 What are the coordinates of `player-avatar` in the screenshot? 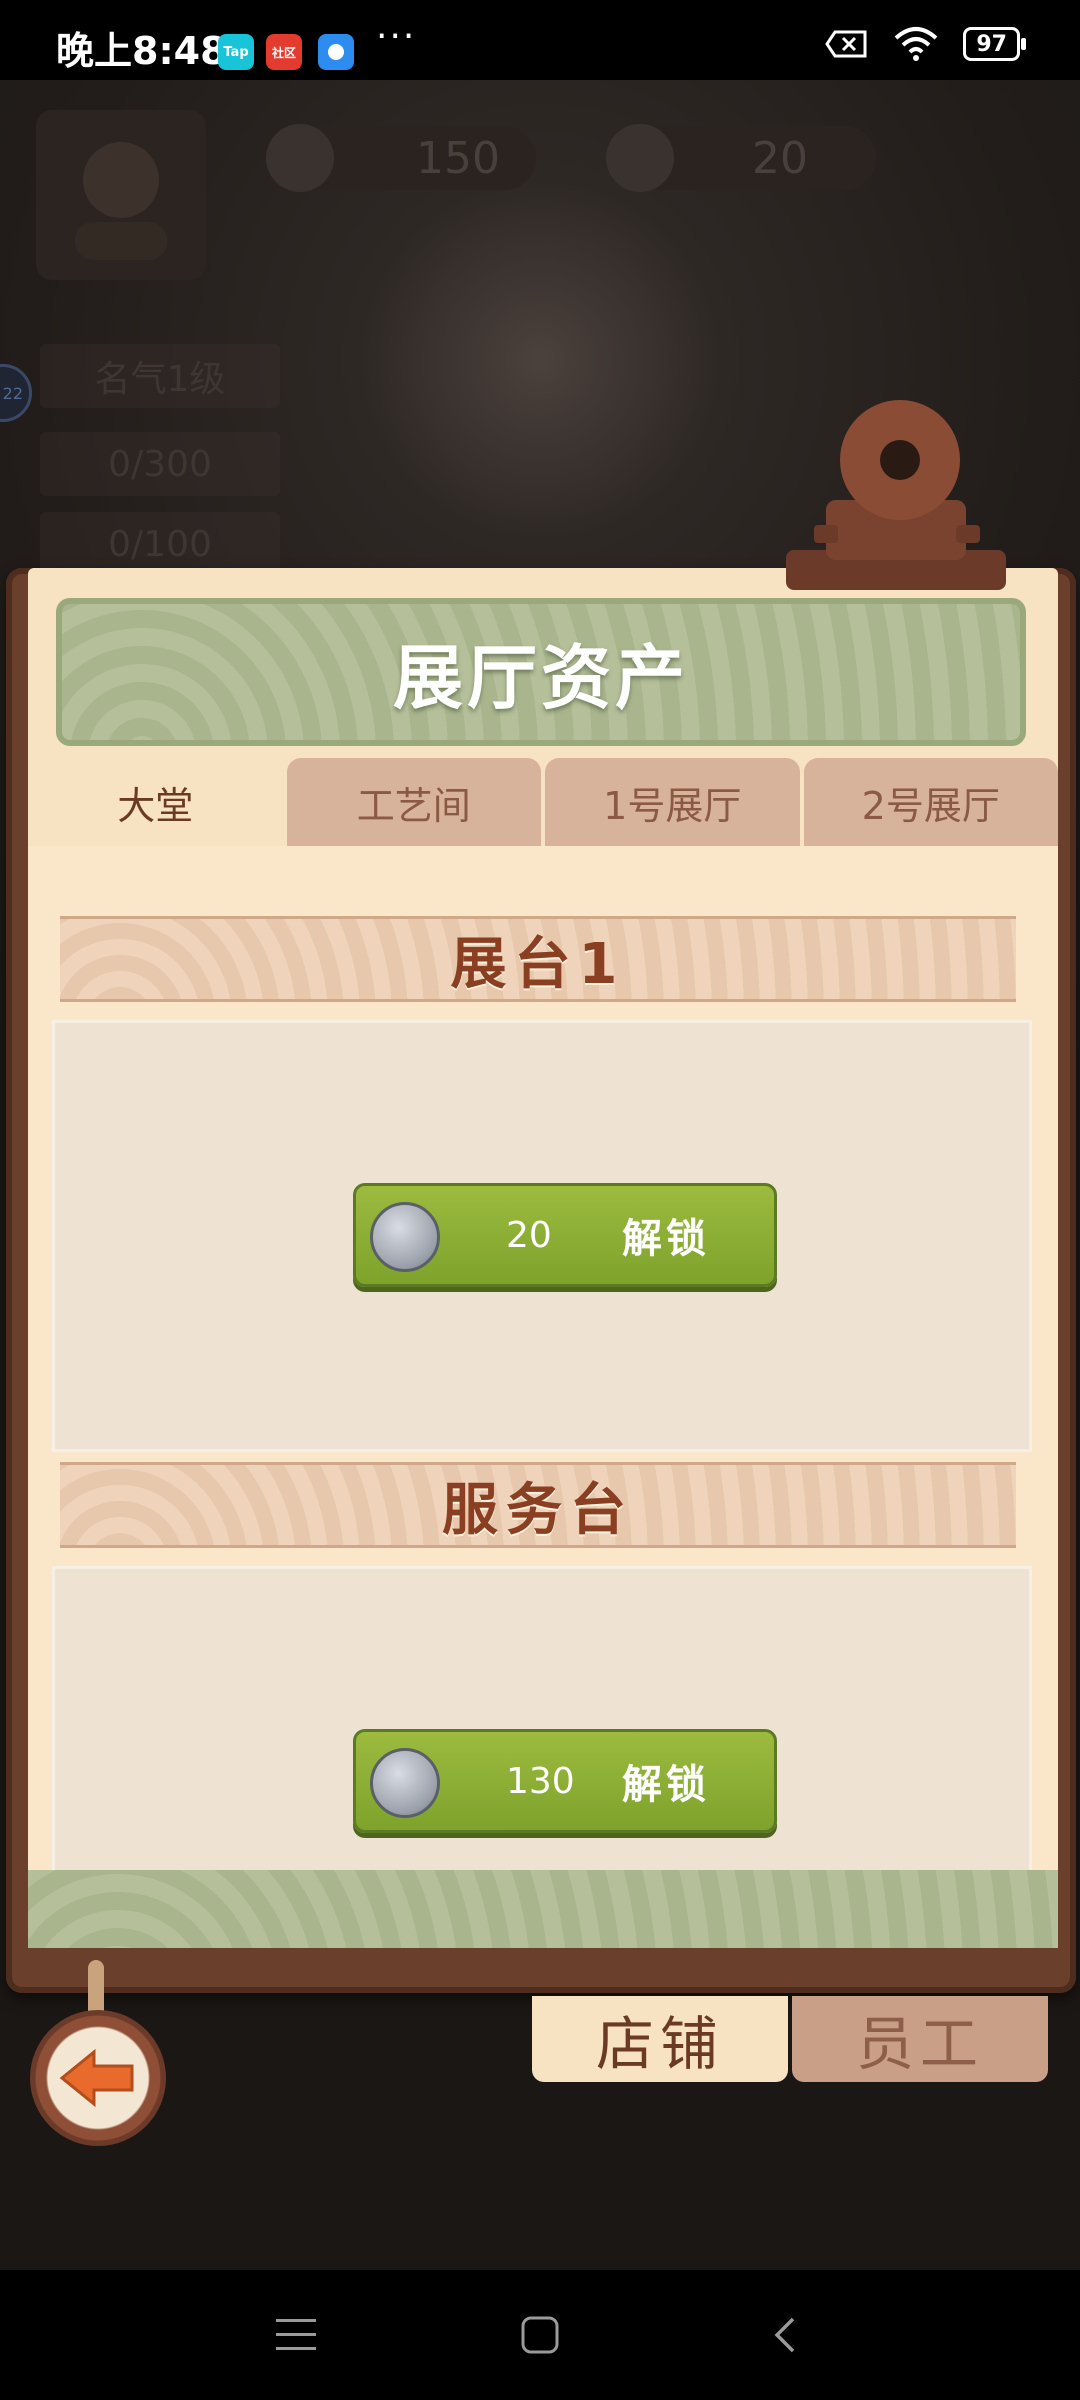 It's located at (121, 195).